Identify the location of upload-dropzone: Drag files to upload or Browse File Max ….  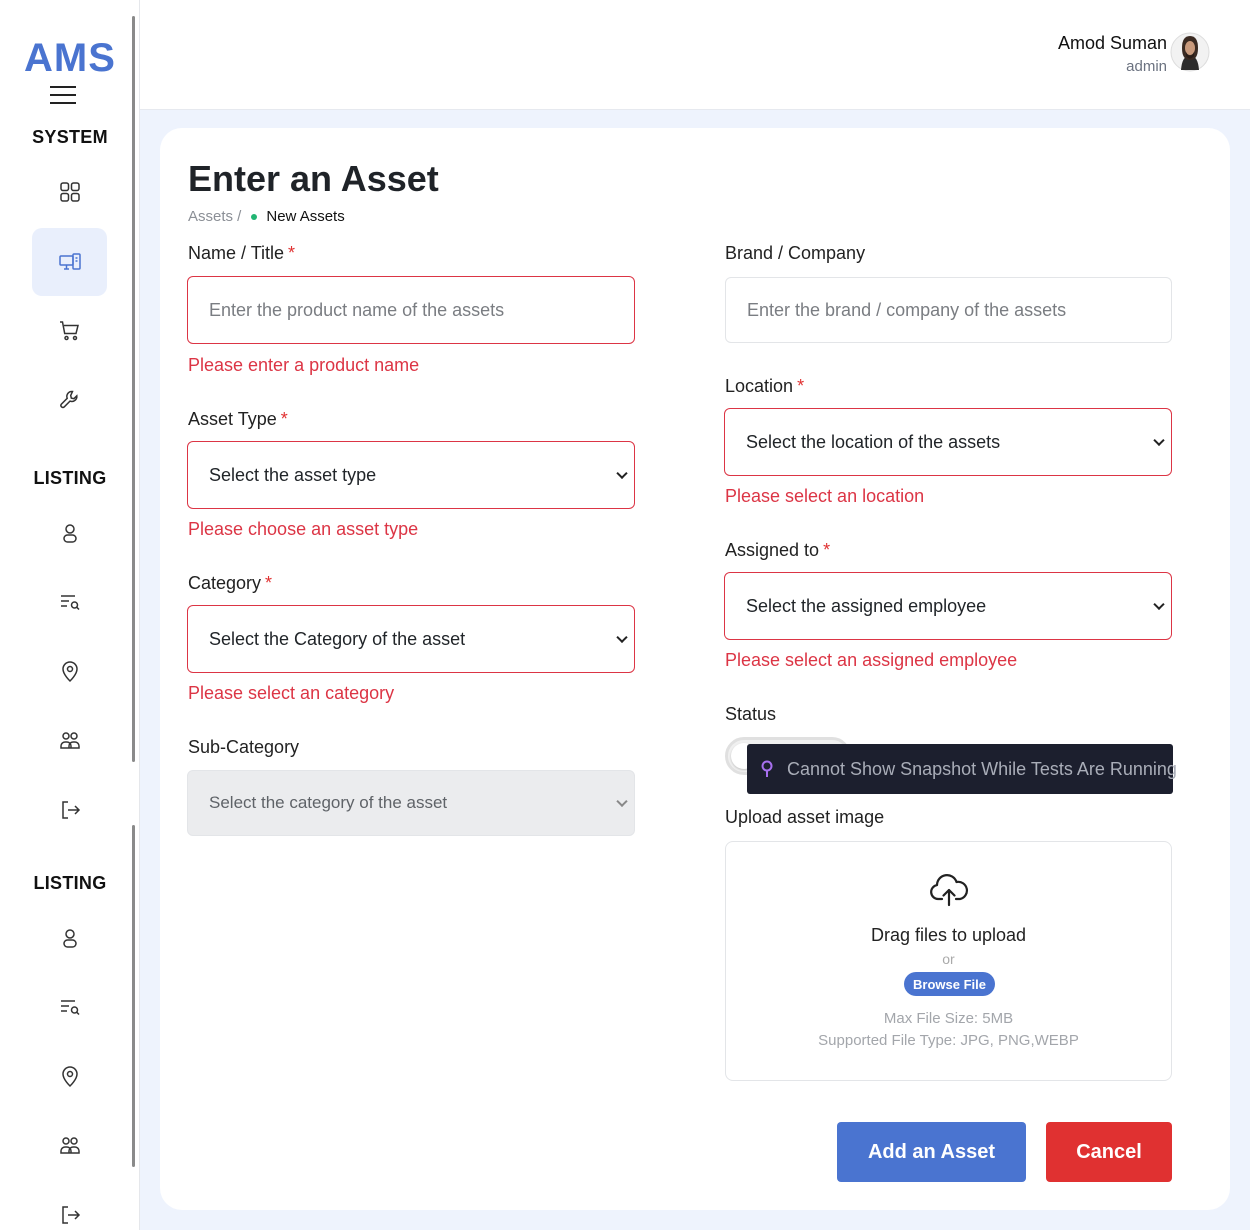
(948, 961).